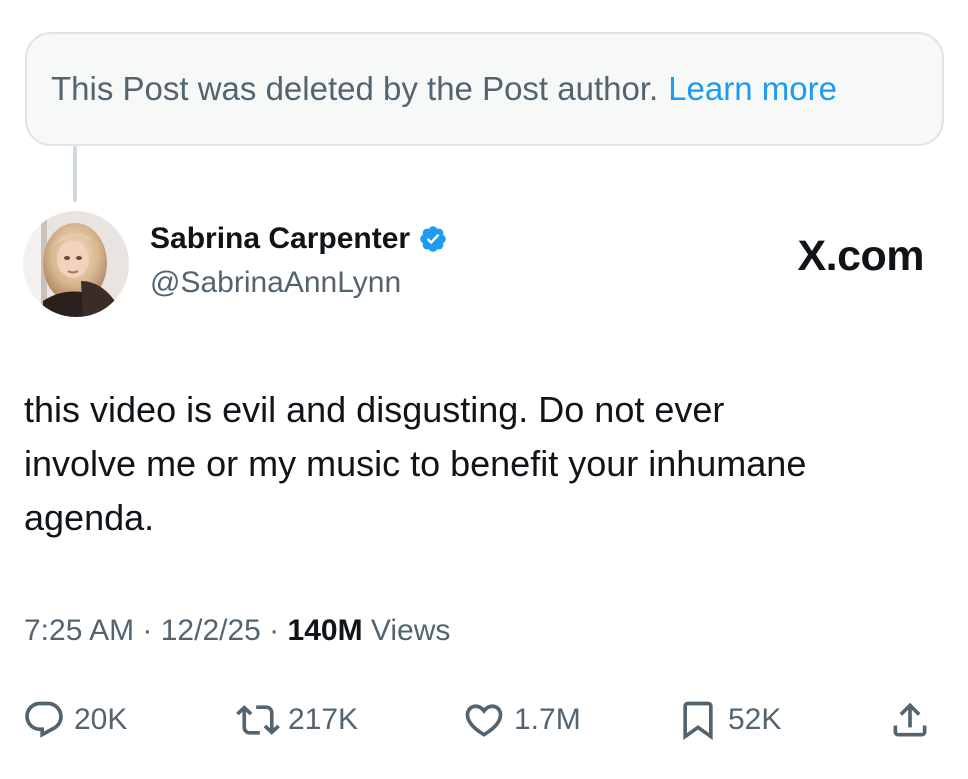 The image size is (968, 779). I want to click on post-meta: 7:25 AM · 12/2/25 · 140M Views, so click(237, 631).